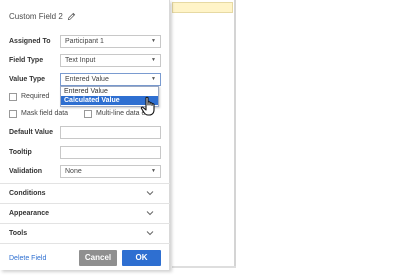  What do you see at coordinates (85, 243) in the screenshot?
I see `footer-divider` at bounding box center [85, 243].